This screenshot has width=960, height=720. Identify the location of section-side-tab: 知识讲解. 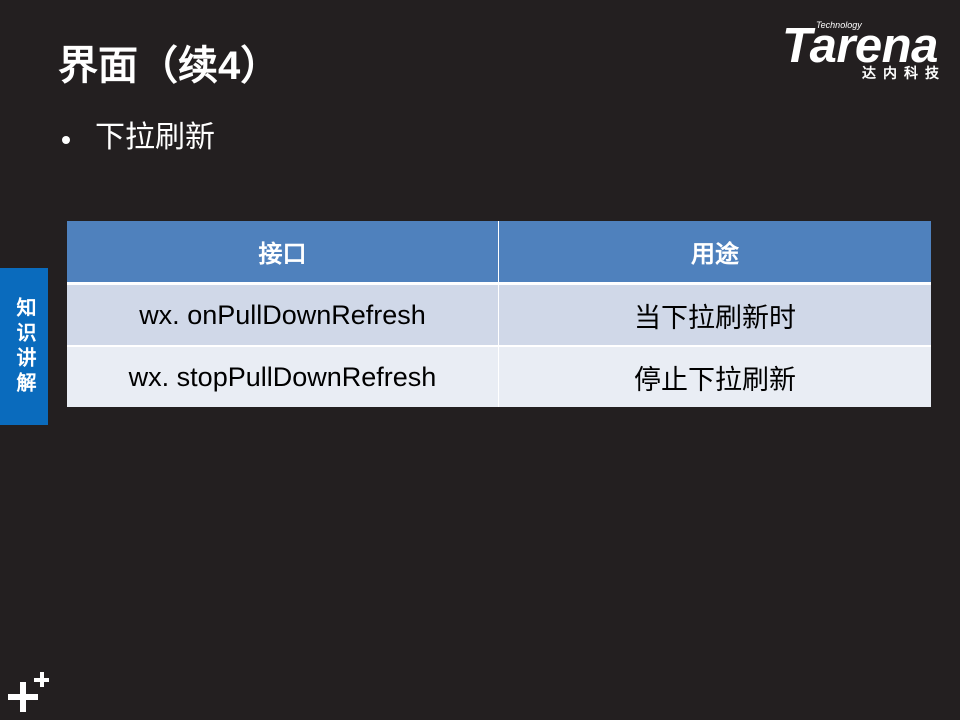
(24, 346).